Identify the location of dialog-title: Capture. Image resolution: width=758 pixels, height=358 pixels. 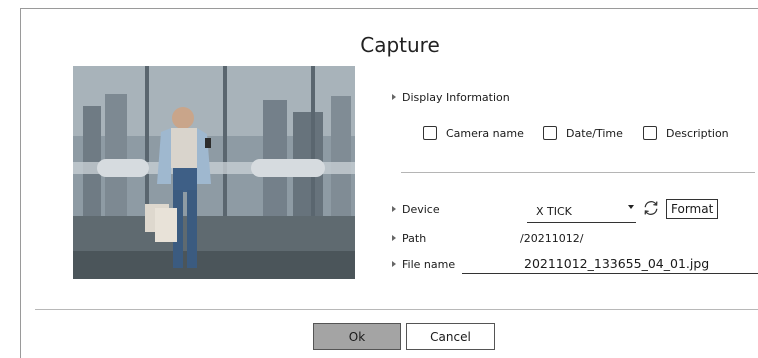
(400, 45).